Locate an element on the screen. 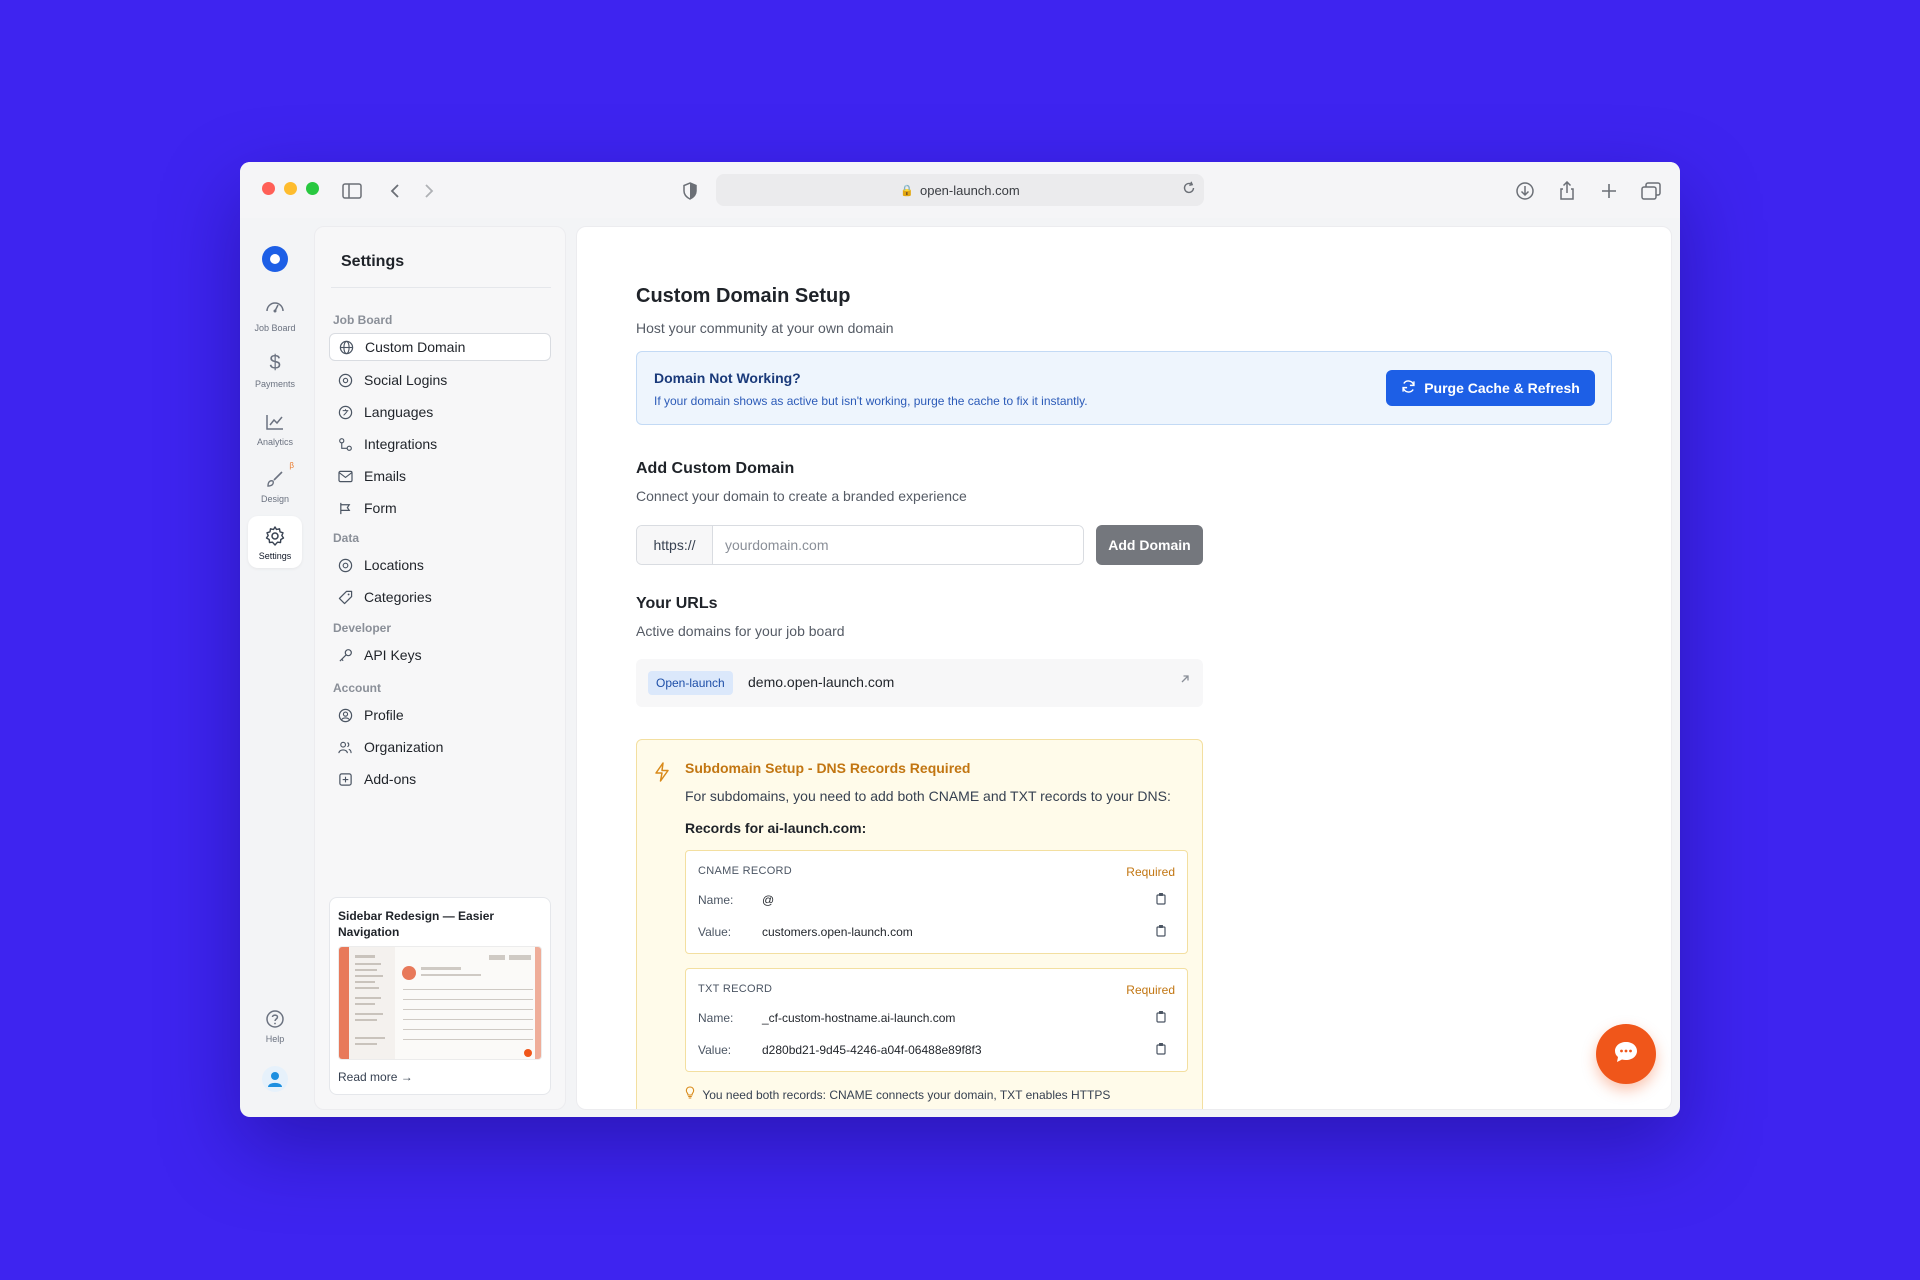 This screenshot has height=1280, width=1920. add-domain-title: Add Custom Domain is located at coordinates (715, 468).